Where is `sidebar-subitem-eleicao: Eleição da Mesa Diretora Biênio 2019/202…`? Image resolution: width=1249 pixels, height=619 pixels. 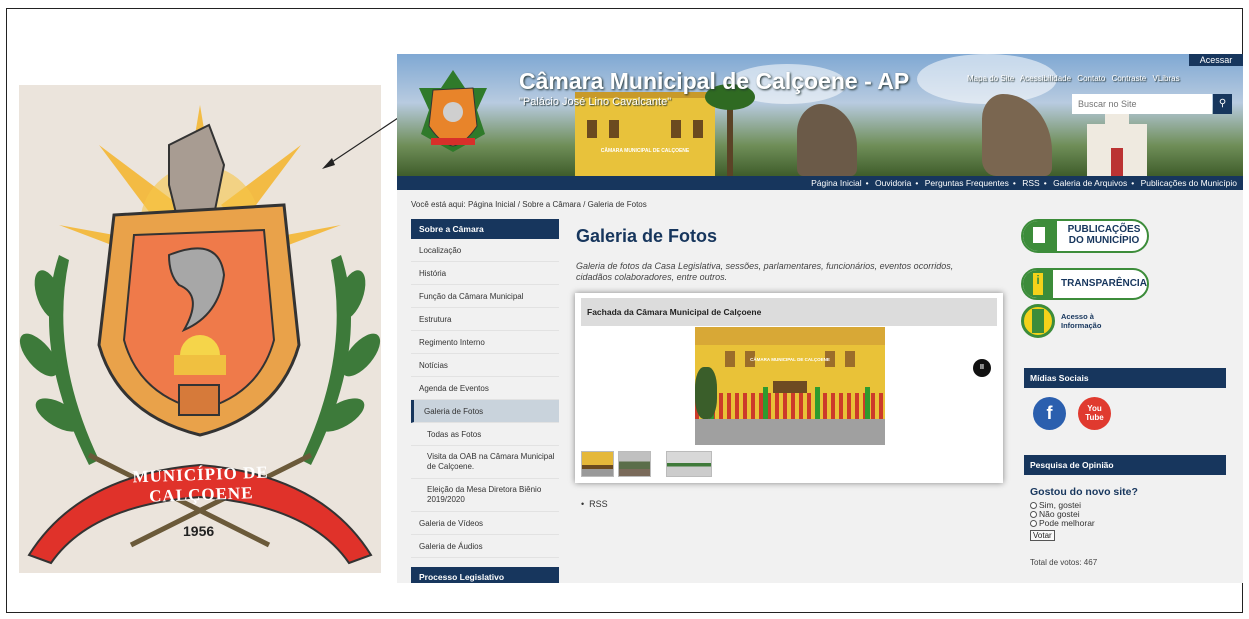 sidebar-subitem-eleicao: Eleição da Mesa Diretora Biênio 2019/202… is located at coordinates (485, 495).